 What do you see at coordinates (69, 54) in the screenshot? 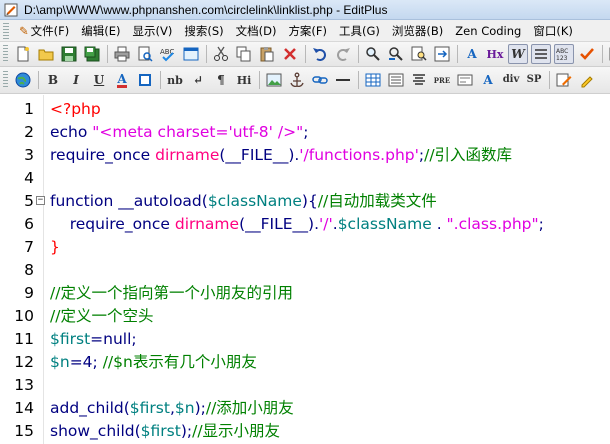
I see `save-button` at bounding box center [69, 54].